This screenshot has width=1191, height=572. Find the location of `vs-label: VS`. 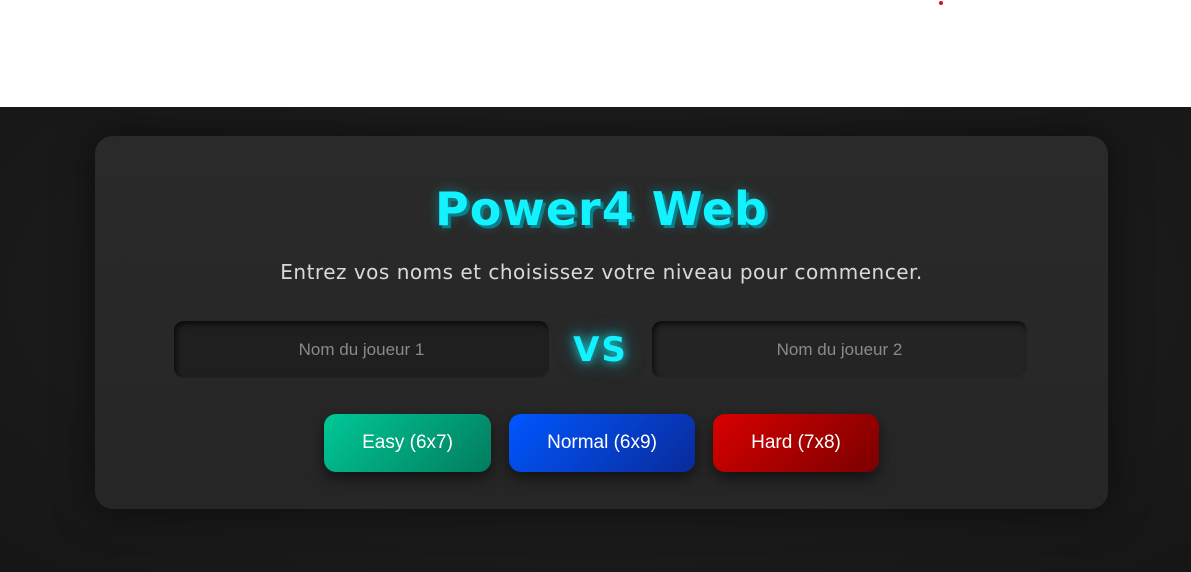

vs-label: VS is located at coordinates (600, 350).